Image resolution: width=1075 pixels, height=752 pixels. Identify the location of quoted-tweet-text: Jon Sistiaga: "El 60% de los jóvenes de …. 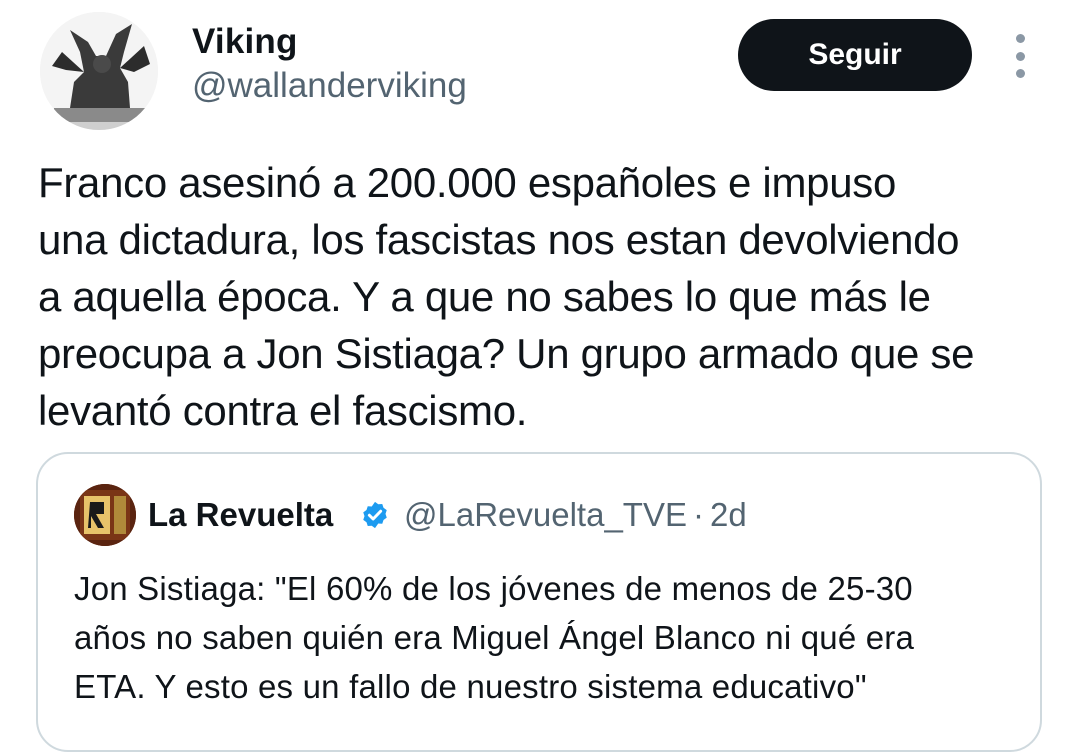
(494, 637).